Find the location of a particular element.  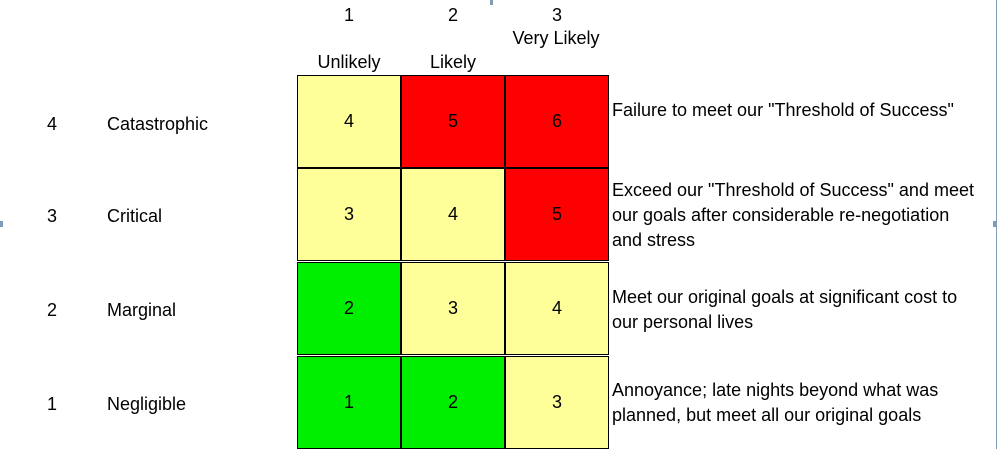

row-label: Negligible is located at coordinates (147, 404).